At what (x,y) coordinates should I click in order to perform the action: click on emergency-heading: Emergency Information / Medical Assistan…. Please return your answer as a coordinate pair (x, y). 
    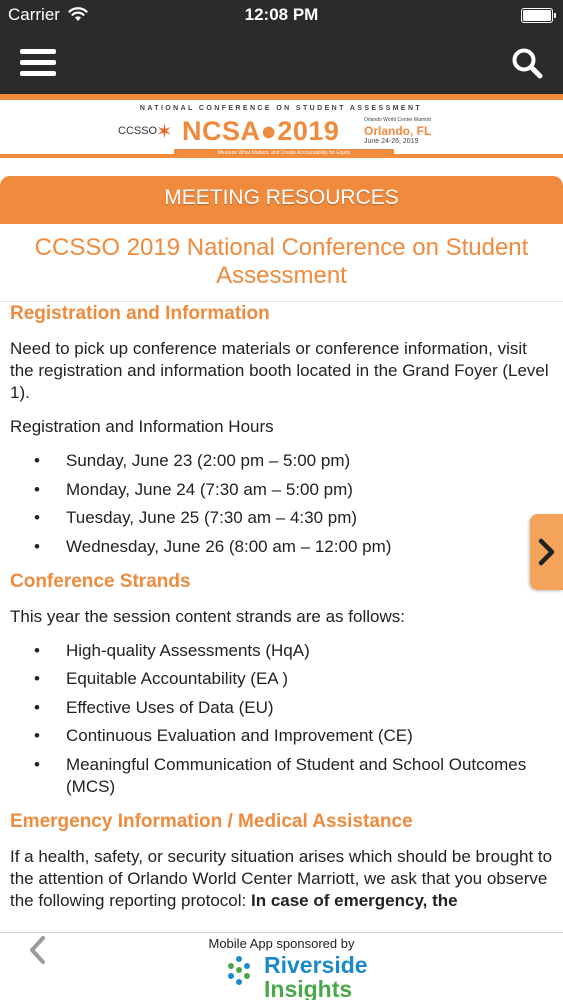
    Looking at the image, I should click on (211, 821).